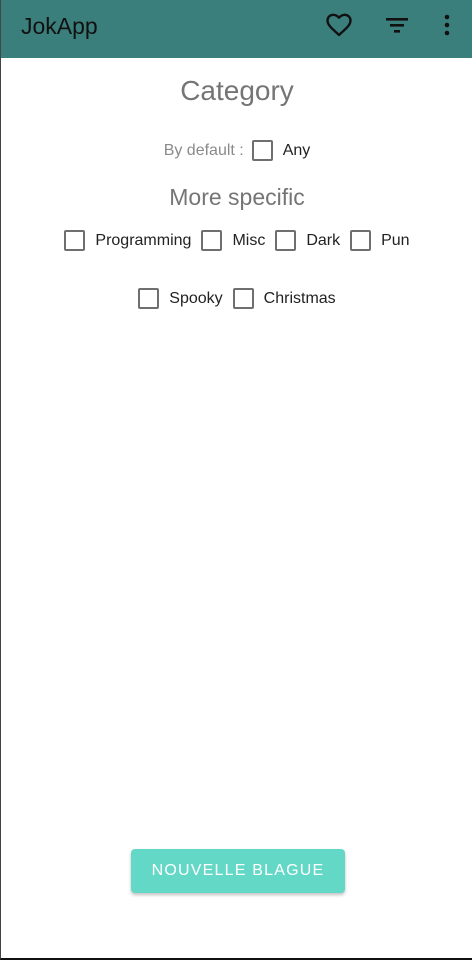 The image size is (472, 960). I want to click on any-checkbox-item: Any, so click(281, 150).